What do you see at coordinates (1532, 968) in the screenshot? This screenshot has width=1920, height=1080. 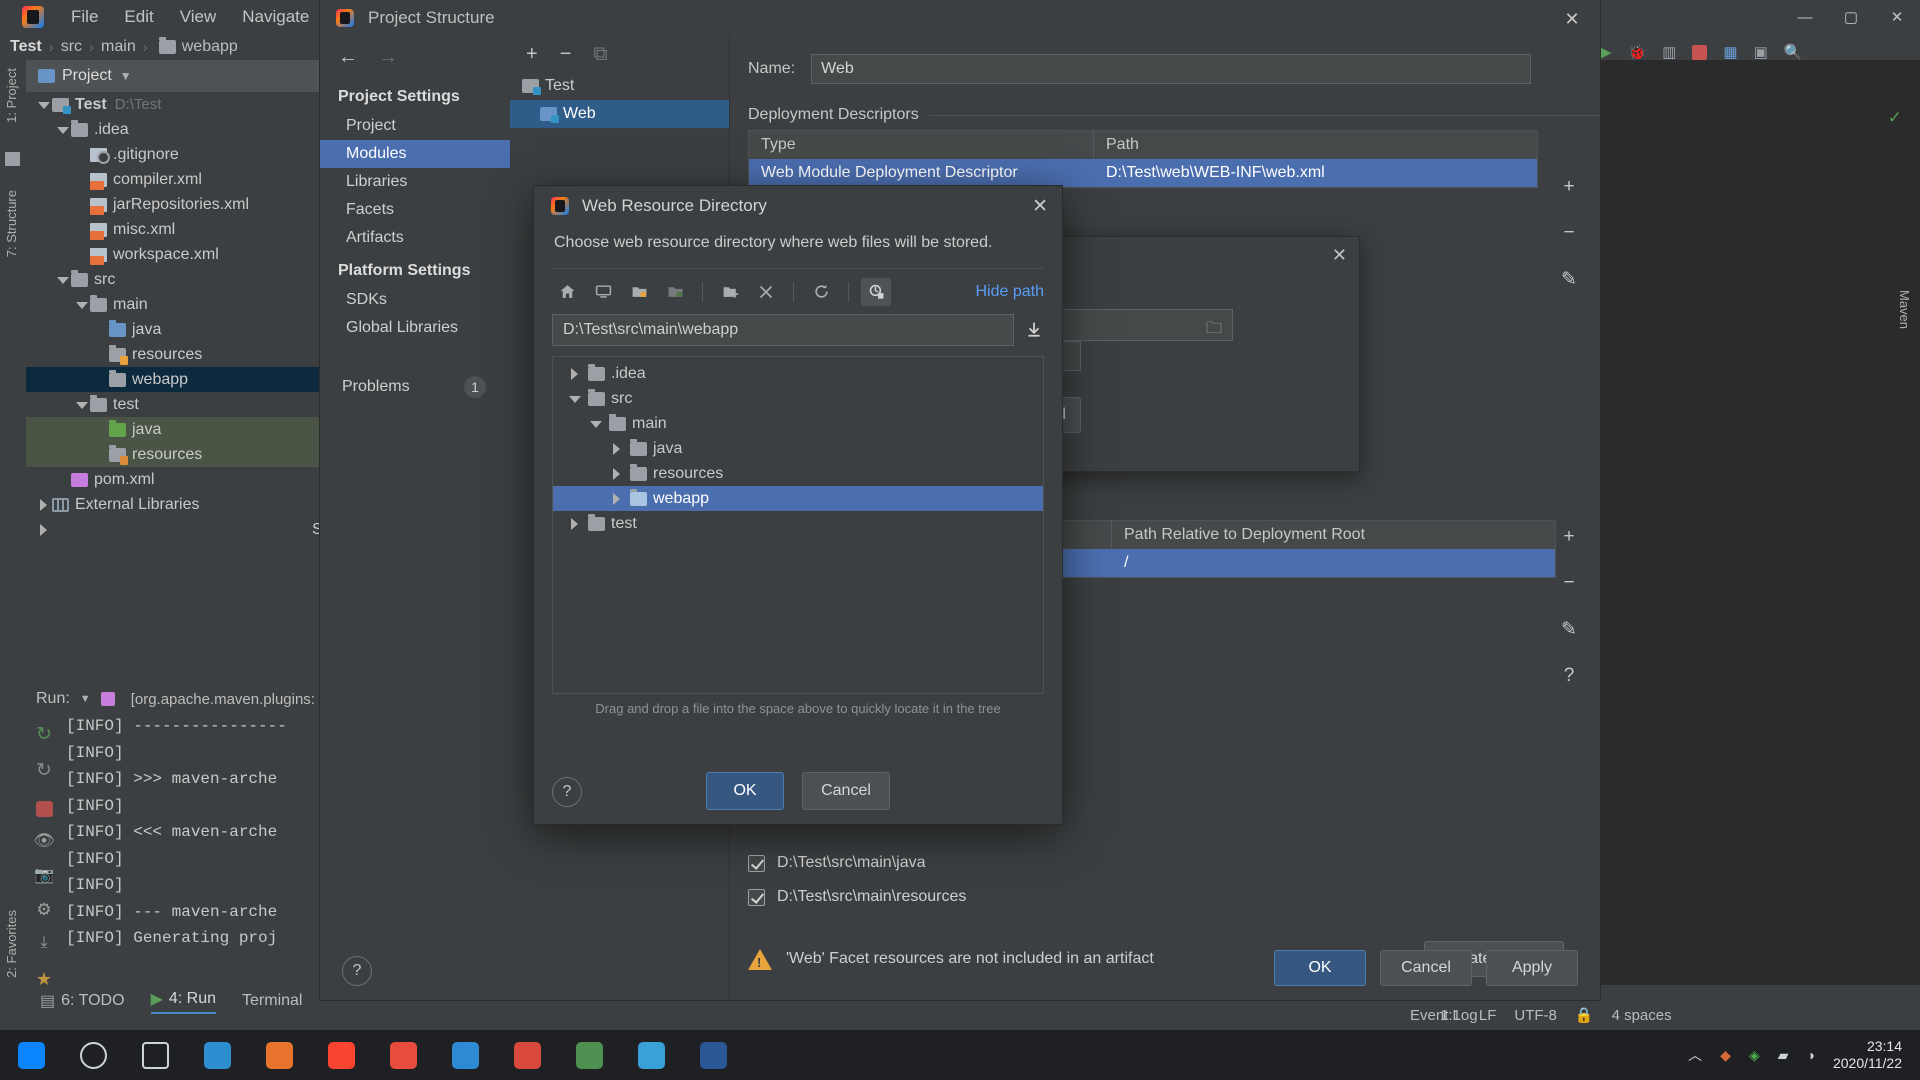 I see `project-structure-apply-button: Apply` at bounding box center [1532, 968].